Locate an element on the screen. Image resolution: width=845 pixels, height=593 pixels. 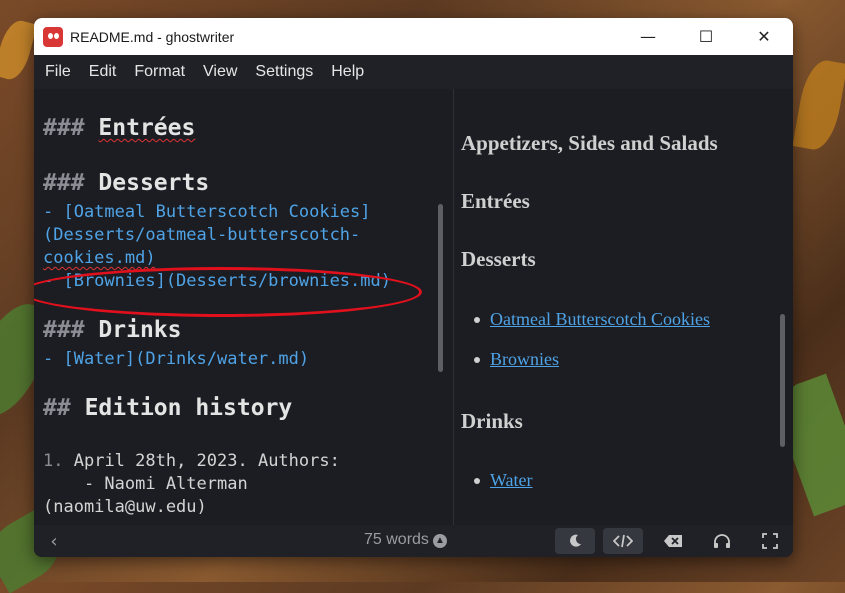
fullscreen-icon is located at coordinates (770, 541).